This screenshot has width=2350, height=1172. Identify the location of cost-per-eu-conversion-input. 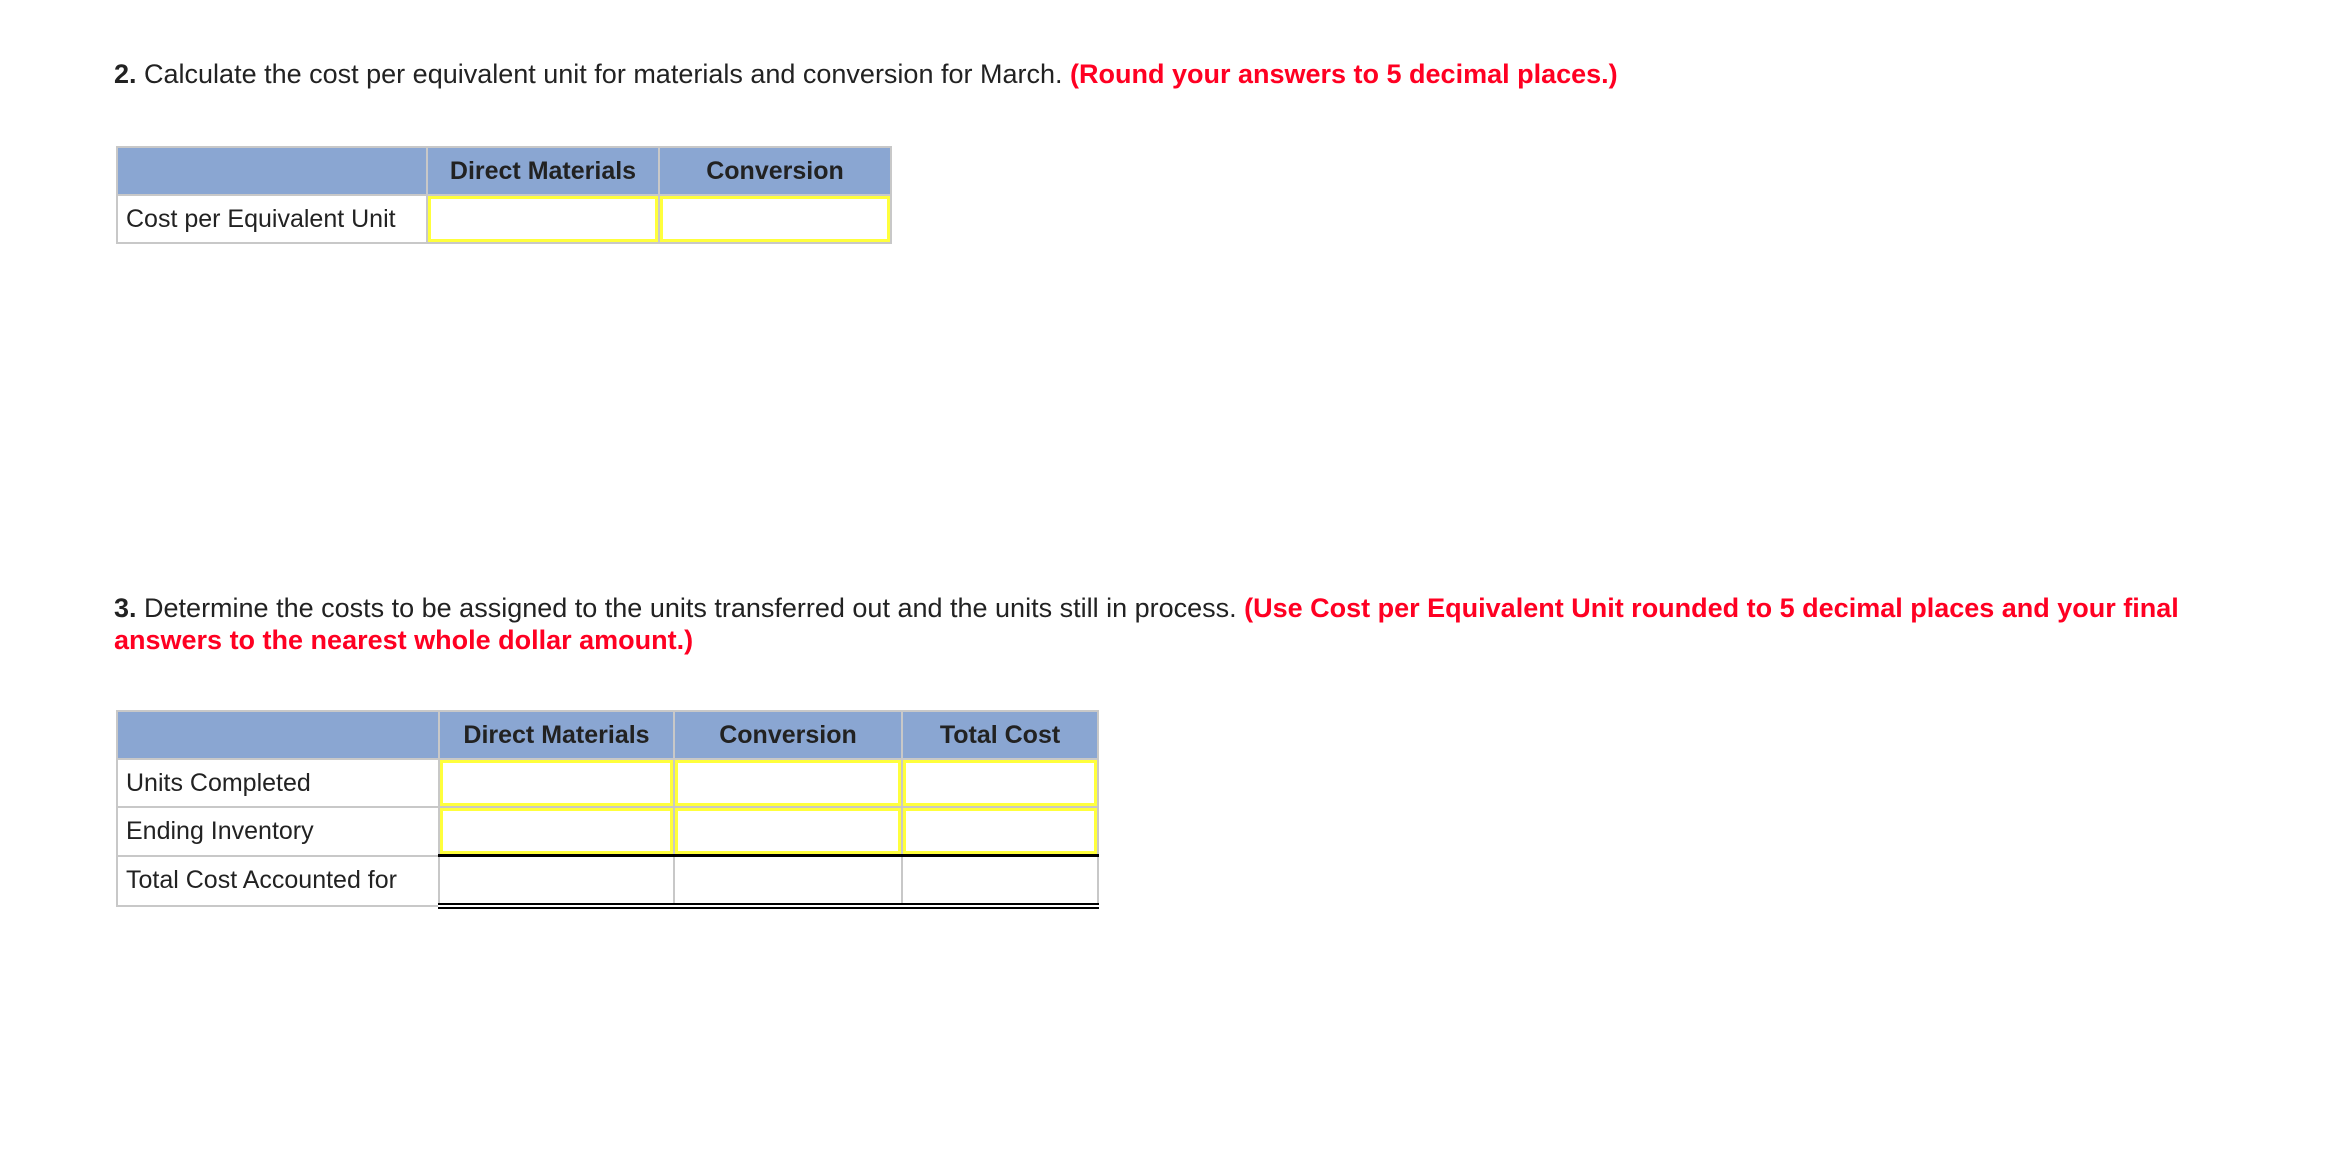
(775, 219).